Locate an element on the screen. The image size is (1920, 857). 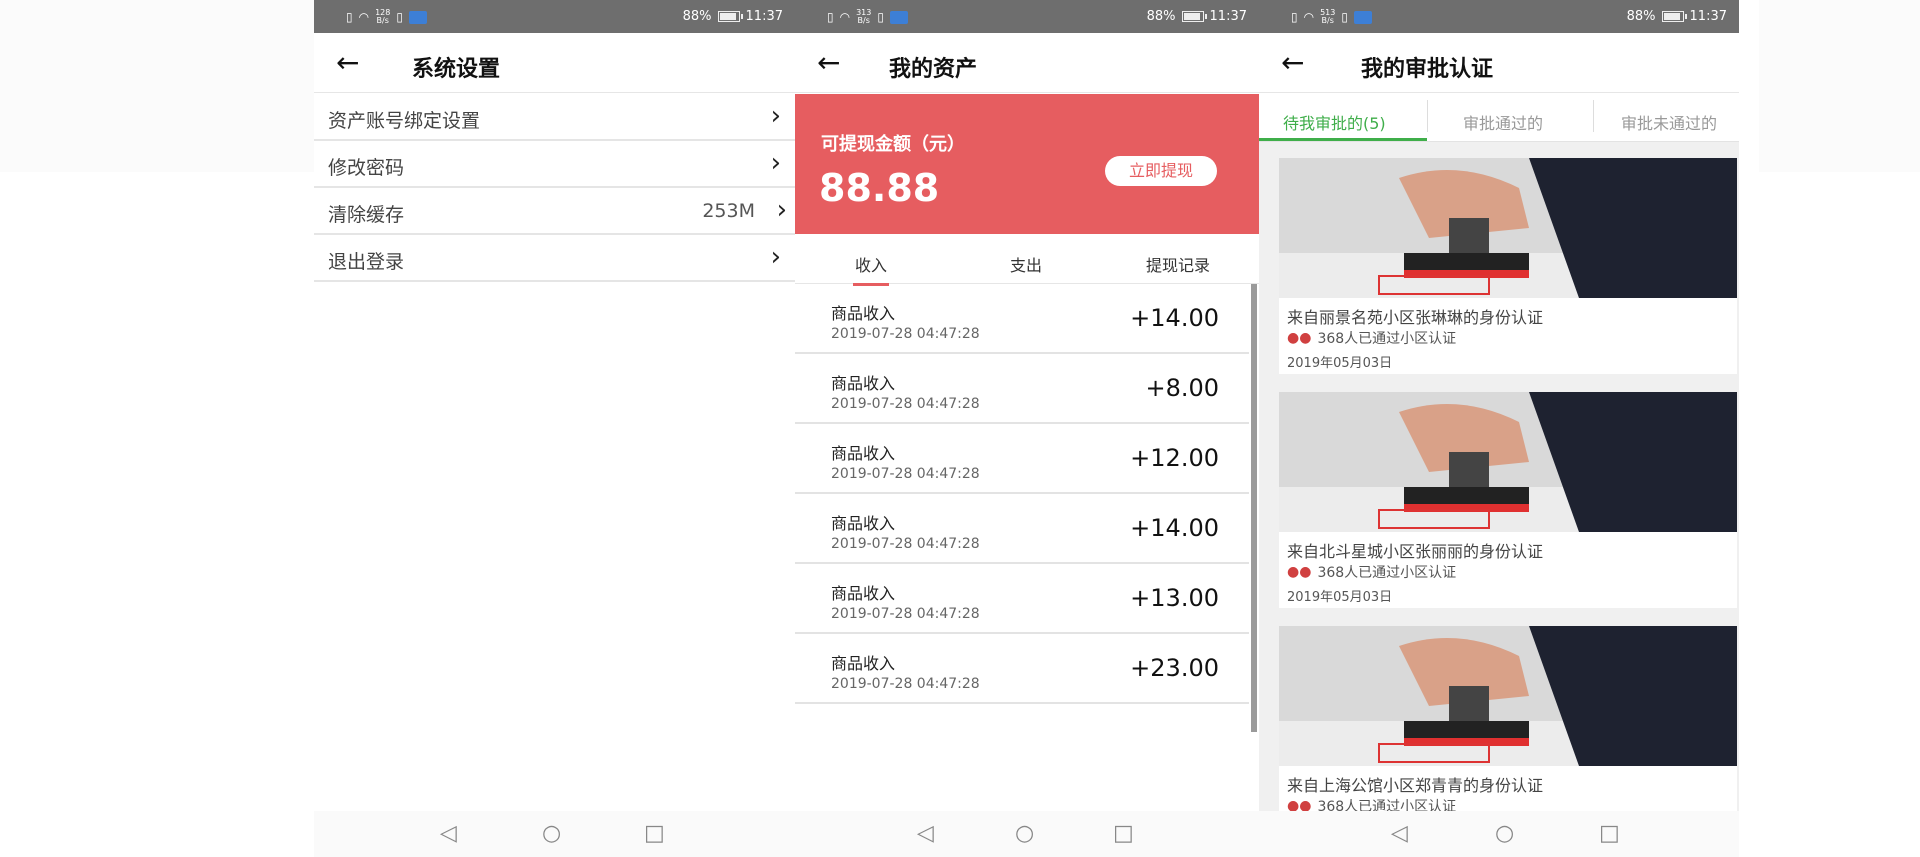
status-left: ▯ ◠ 128 B/s ▯ is located at coordinates (386, 17).